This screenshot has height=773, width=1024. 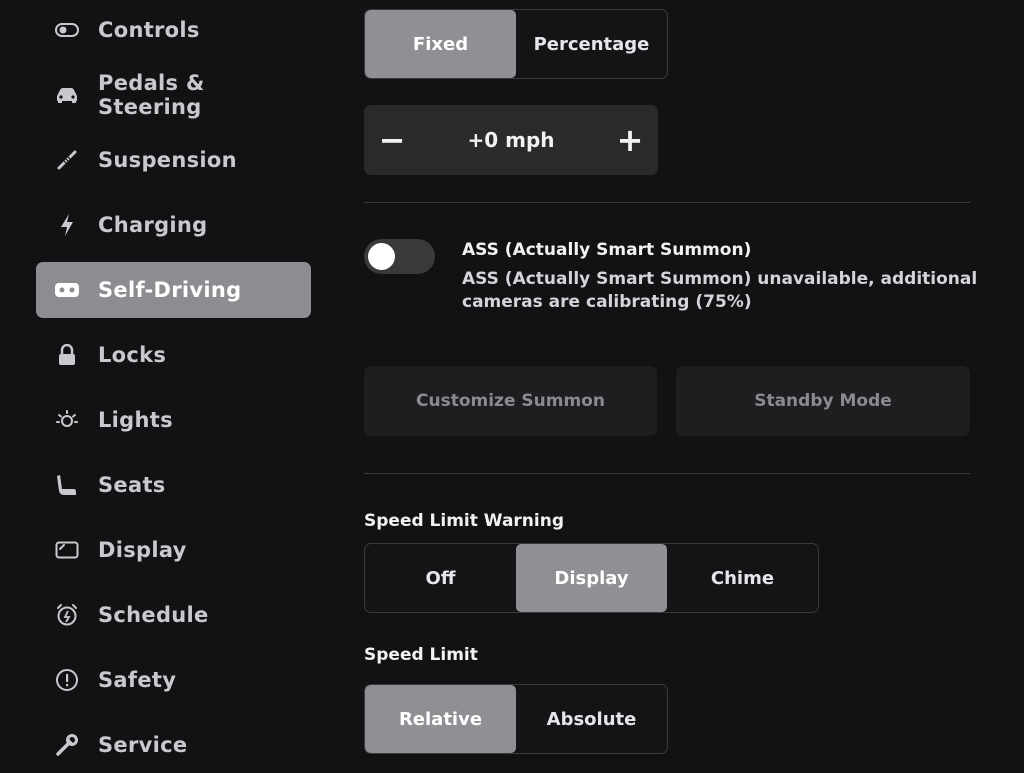 I want to click on summon-toggle, so click(x=399, y=256).